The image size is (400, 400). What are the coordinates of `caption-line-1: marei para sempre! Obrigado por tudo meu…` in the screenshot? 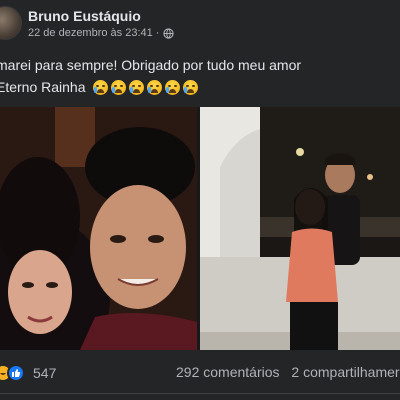 It's located at (151, 65).